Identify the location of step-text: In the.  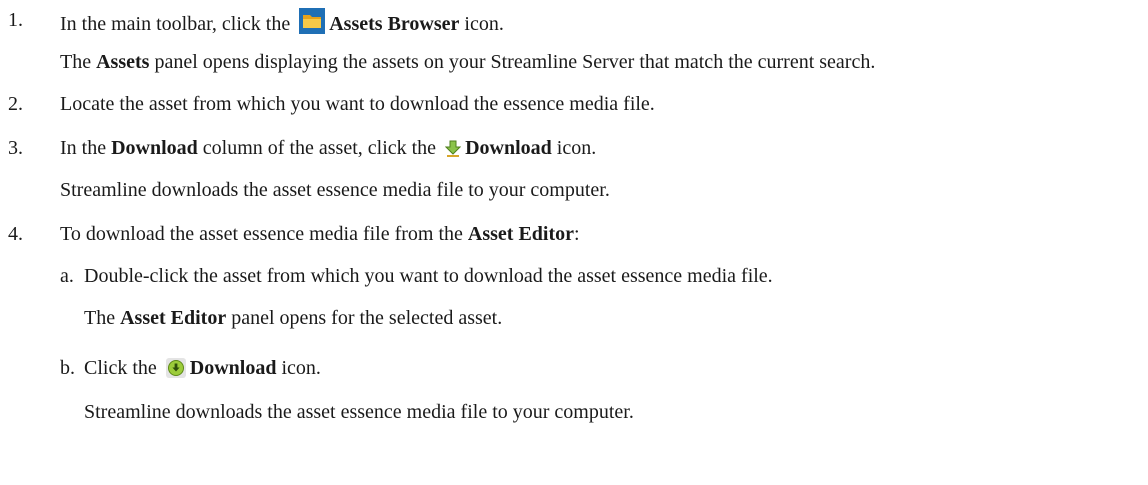
(83, 148).